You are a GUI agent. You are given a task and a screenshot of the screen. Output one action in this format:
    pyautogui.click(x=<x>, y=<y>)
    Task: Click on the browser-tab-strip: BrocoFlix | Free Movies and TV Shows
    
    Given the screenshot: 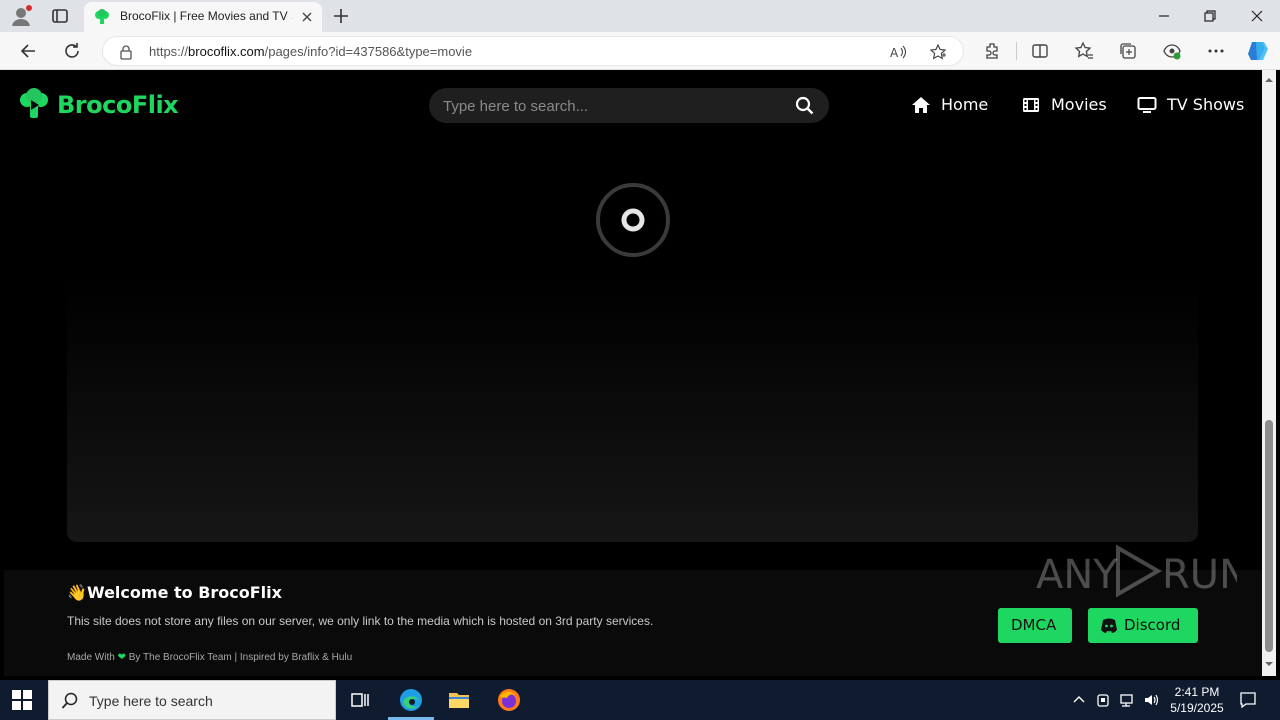 What is the action you would take?
    pyautogui.click(x=640, y=16)
    